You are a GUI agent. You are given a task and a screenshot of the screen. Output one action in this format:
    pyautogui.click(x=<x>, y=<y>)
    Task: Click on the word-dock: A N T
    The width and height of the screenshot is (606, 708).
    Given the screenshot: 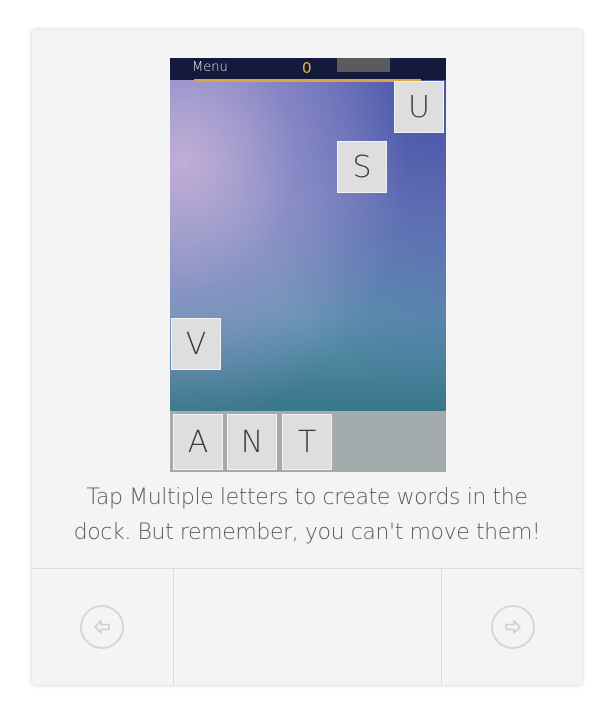 What is the action you would take?
    pyautogui.click(x=308, y=441)
    